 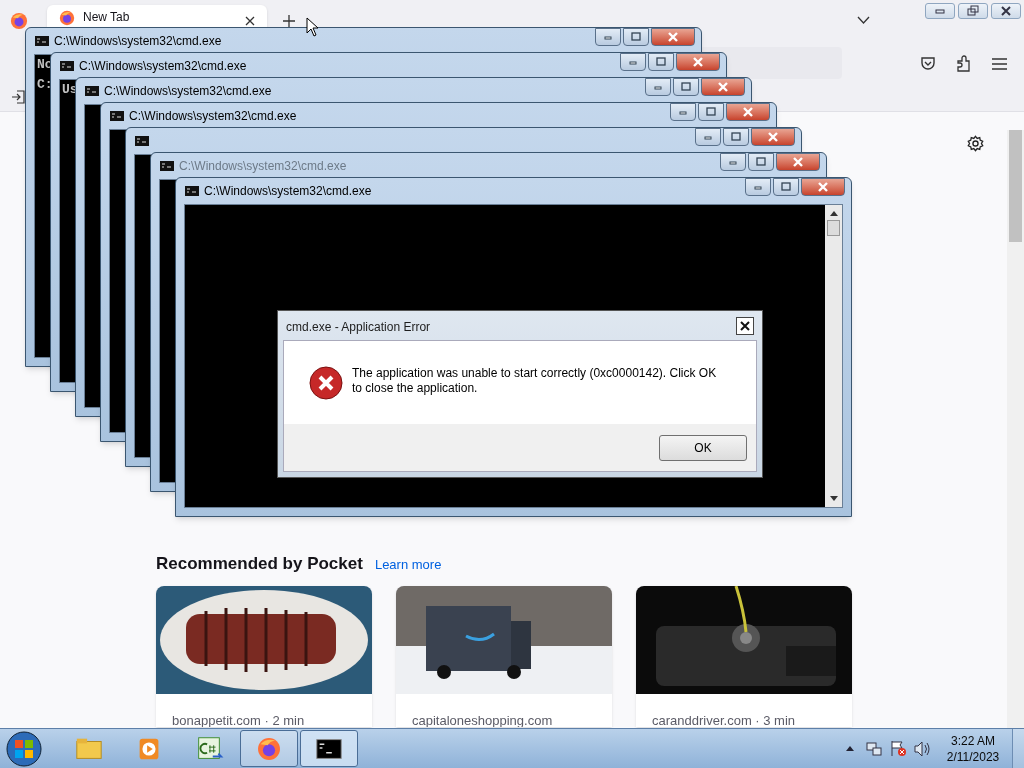 What do you see at coordinates (898, 748) in the screenshot?
I see `flag-icon` at bounding box center [898, 748].